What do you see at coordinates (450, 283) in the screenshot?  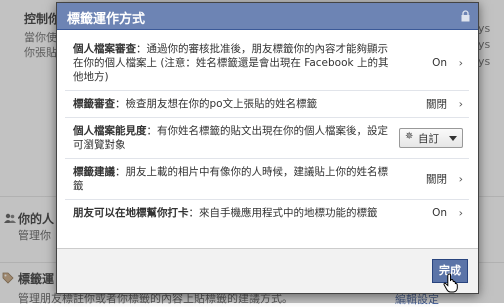 I see `hand-cursor-icon` at bounding box center [450, 283].